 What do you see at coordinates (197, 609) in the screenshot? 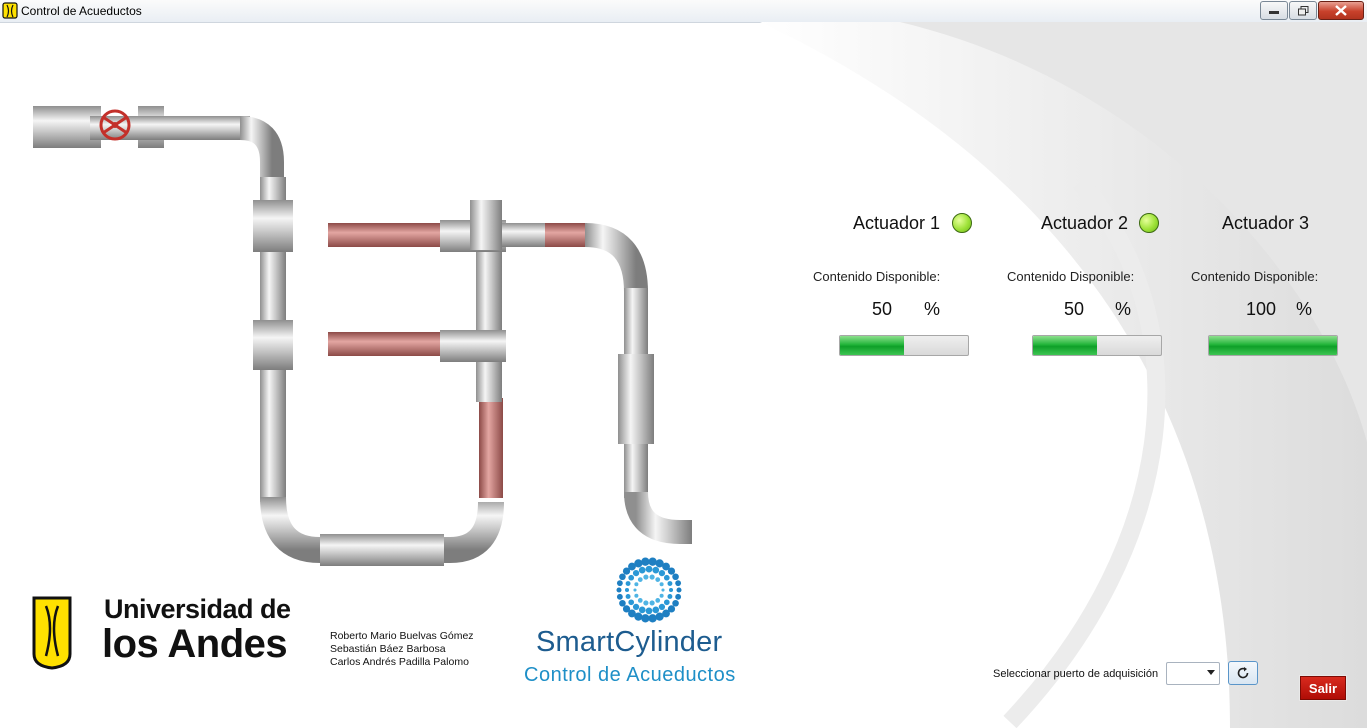
I see `university-name-line1: Universidad de` at bounding box center [197, 609].